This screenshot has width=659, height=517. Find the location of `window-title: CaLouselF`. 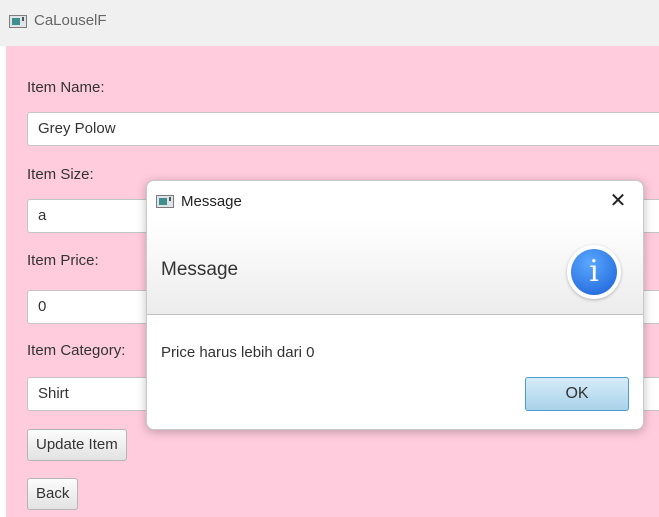

window-title: CaLouselF is located at coordinates (70, 20).